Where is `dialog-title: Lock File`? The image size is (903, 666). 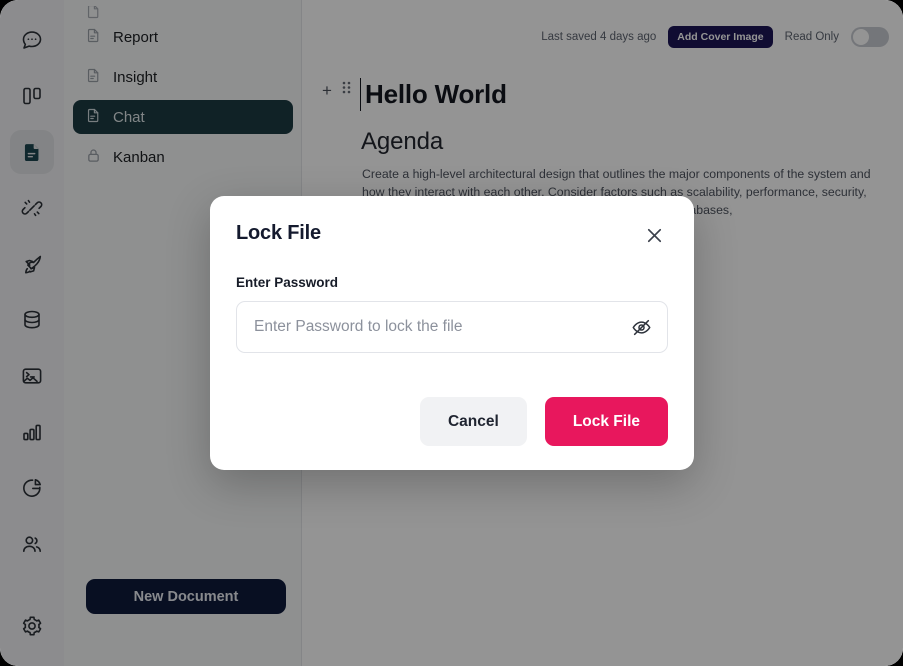
dialog-title: Lock File is located at coordinates (278, 233).